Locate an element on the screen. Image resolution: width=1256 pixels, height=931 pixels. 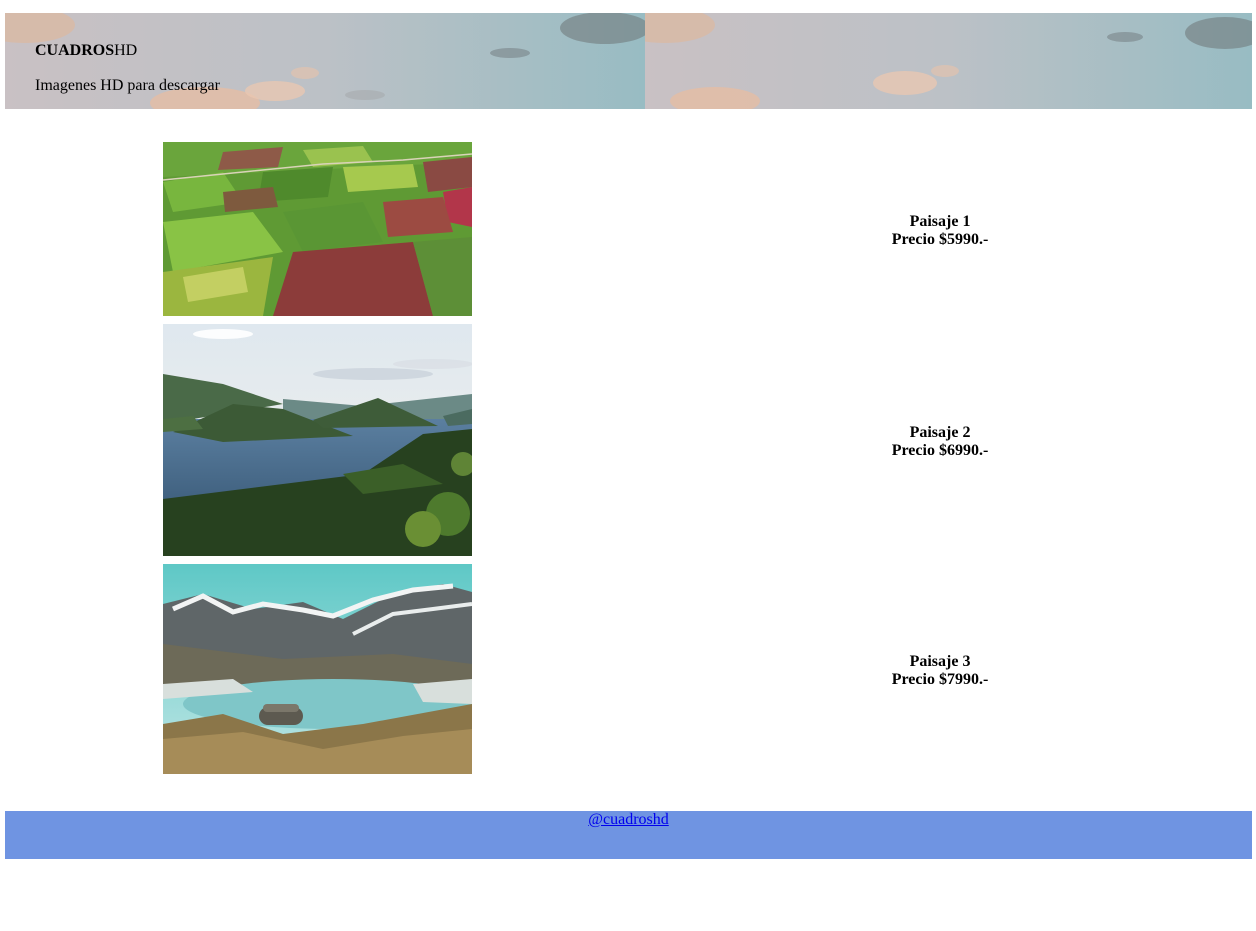
site-brand: CUADROSHD is located at coordinates (86, 51).